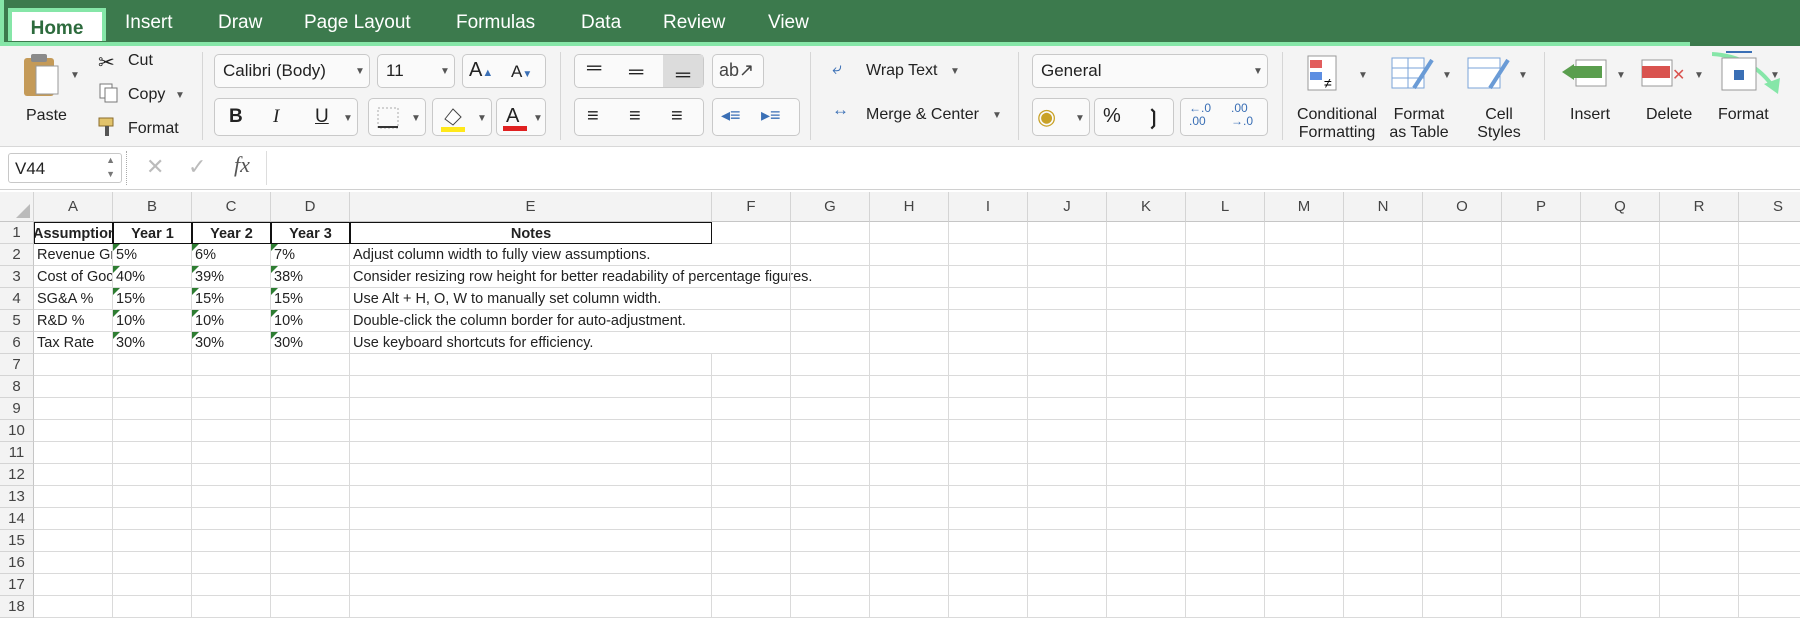 The image size is (1800, 626). What do you see at coordinates (531, 343) in the screenshot?
I see `note-cell: Use keyboard shortcuts for efficiency.` at bounding box center [531, 343].